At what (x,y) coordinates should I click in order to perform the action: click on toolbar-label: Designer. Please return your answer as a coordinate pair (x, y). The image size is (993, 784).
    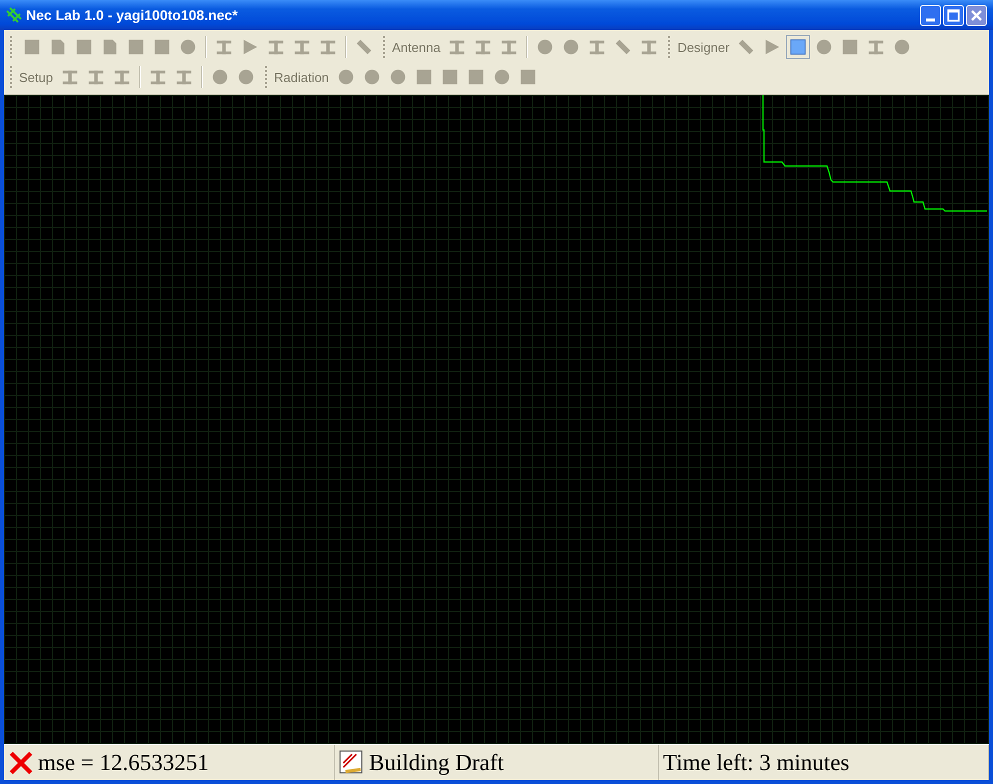
    Looking at the image, I should click on (703, 47).